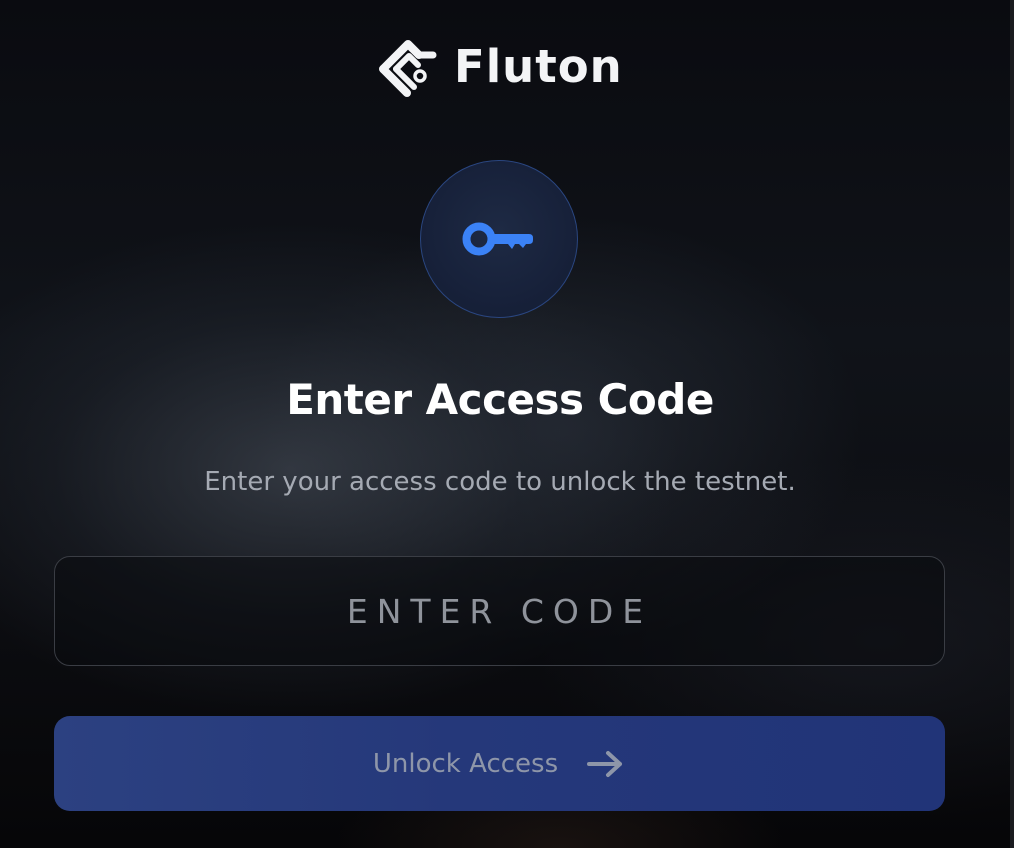 The image size is (1014, 848). What do you see at coordinates (1012, 424) in the screenshot?
I see `window-edge` at bounding box center [1012, 424].